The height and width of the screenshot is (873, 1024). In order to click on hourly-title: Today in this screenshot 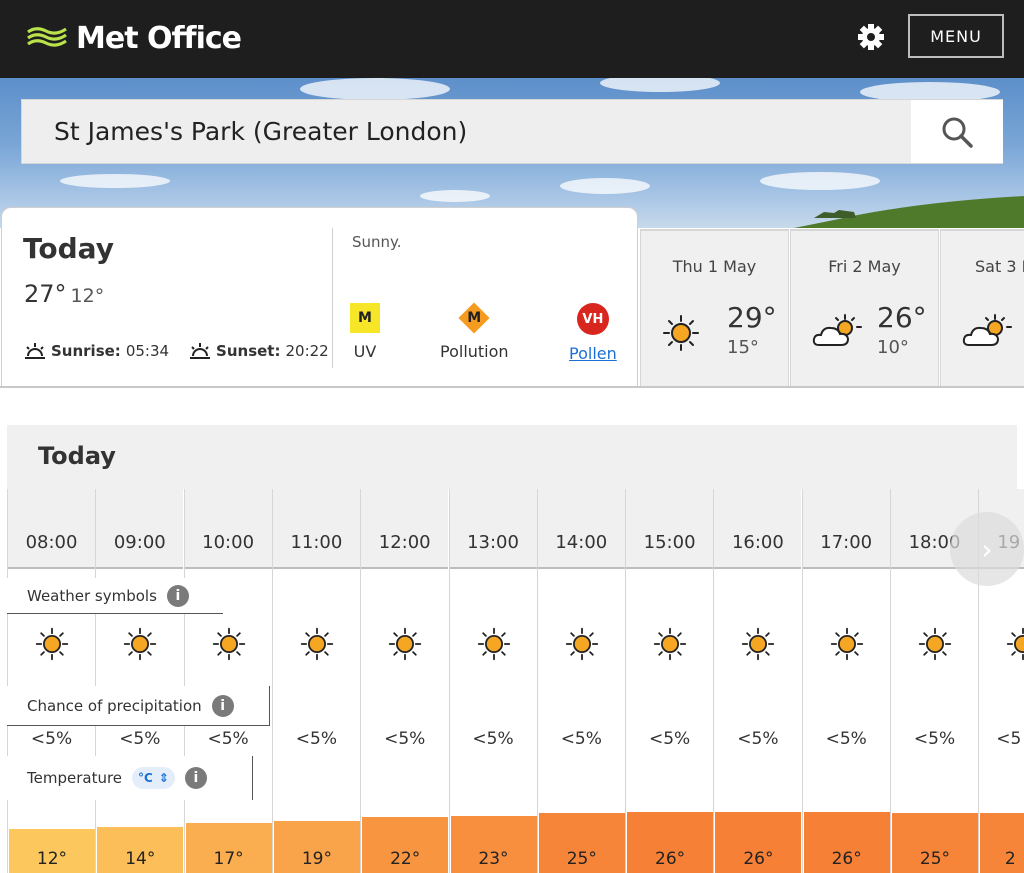, I will do `click(77, 456)`.